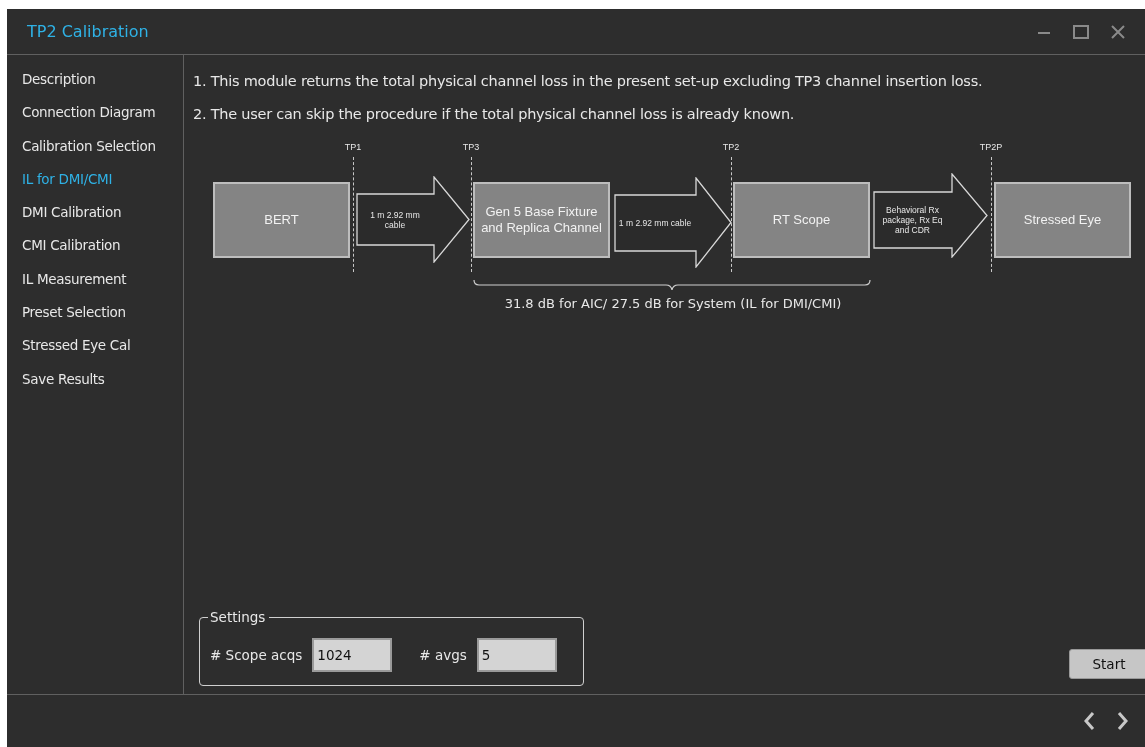 The width and height of the screenshot is (1145, 747). I want to click on sidebar-item: DMI Calibration, so click(95, 221).